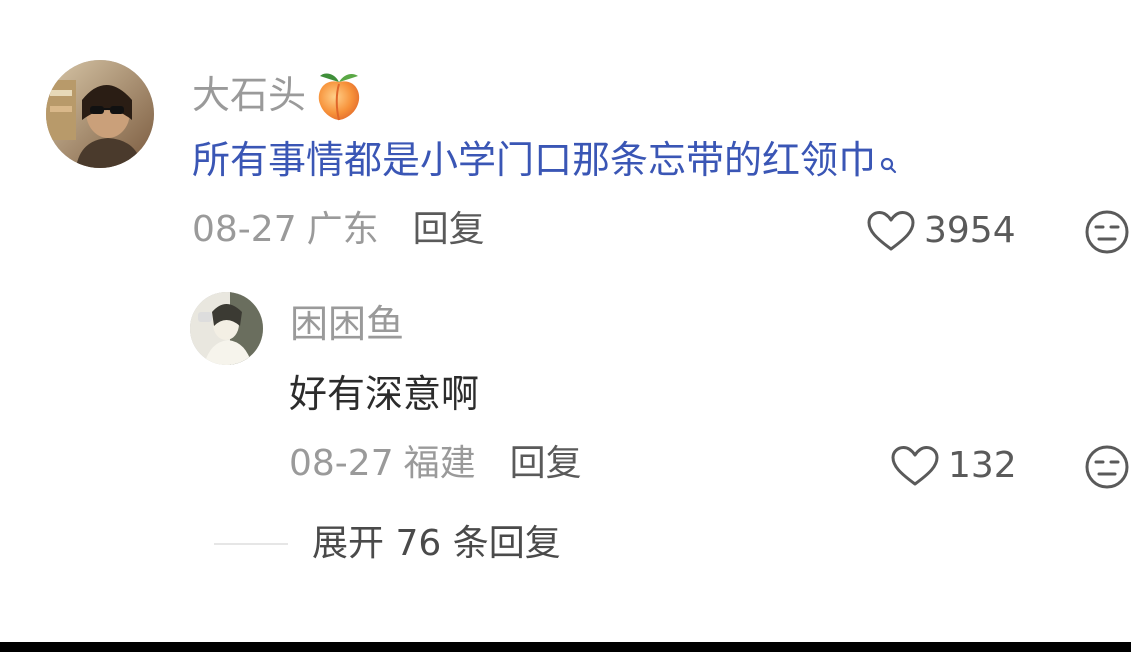 This screenshot has width=1131, height=652. I want to click on peach-emoji-icon, so click(339, 95).